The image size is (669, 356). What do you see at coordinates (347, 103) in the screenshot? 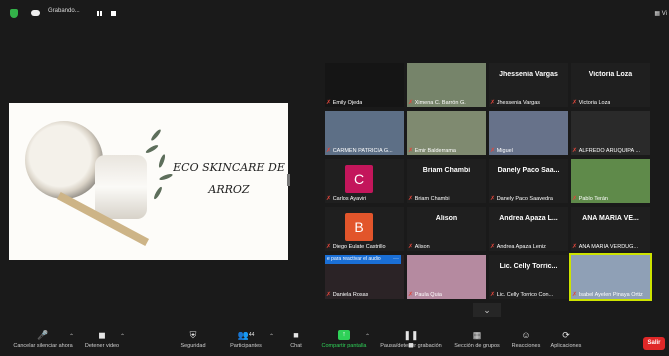
I see `participant-name: Emily Ojeda` at bounding box center [347, 103].